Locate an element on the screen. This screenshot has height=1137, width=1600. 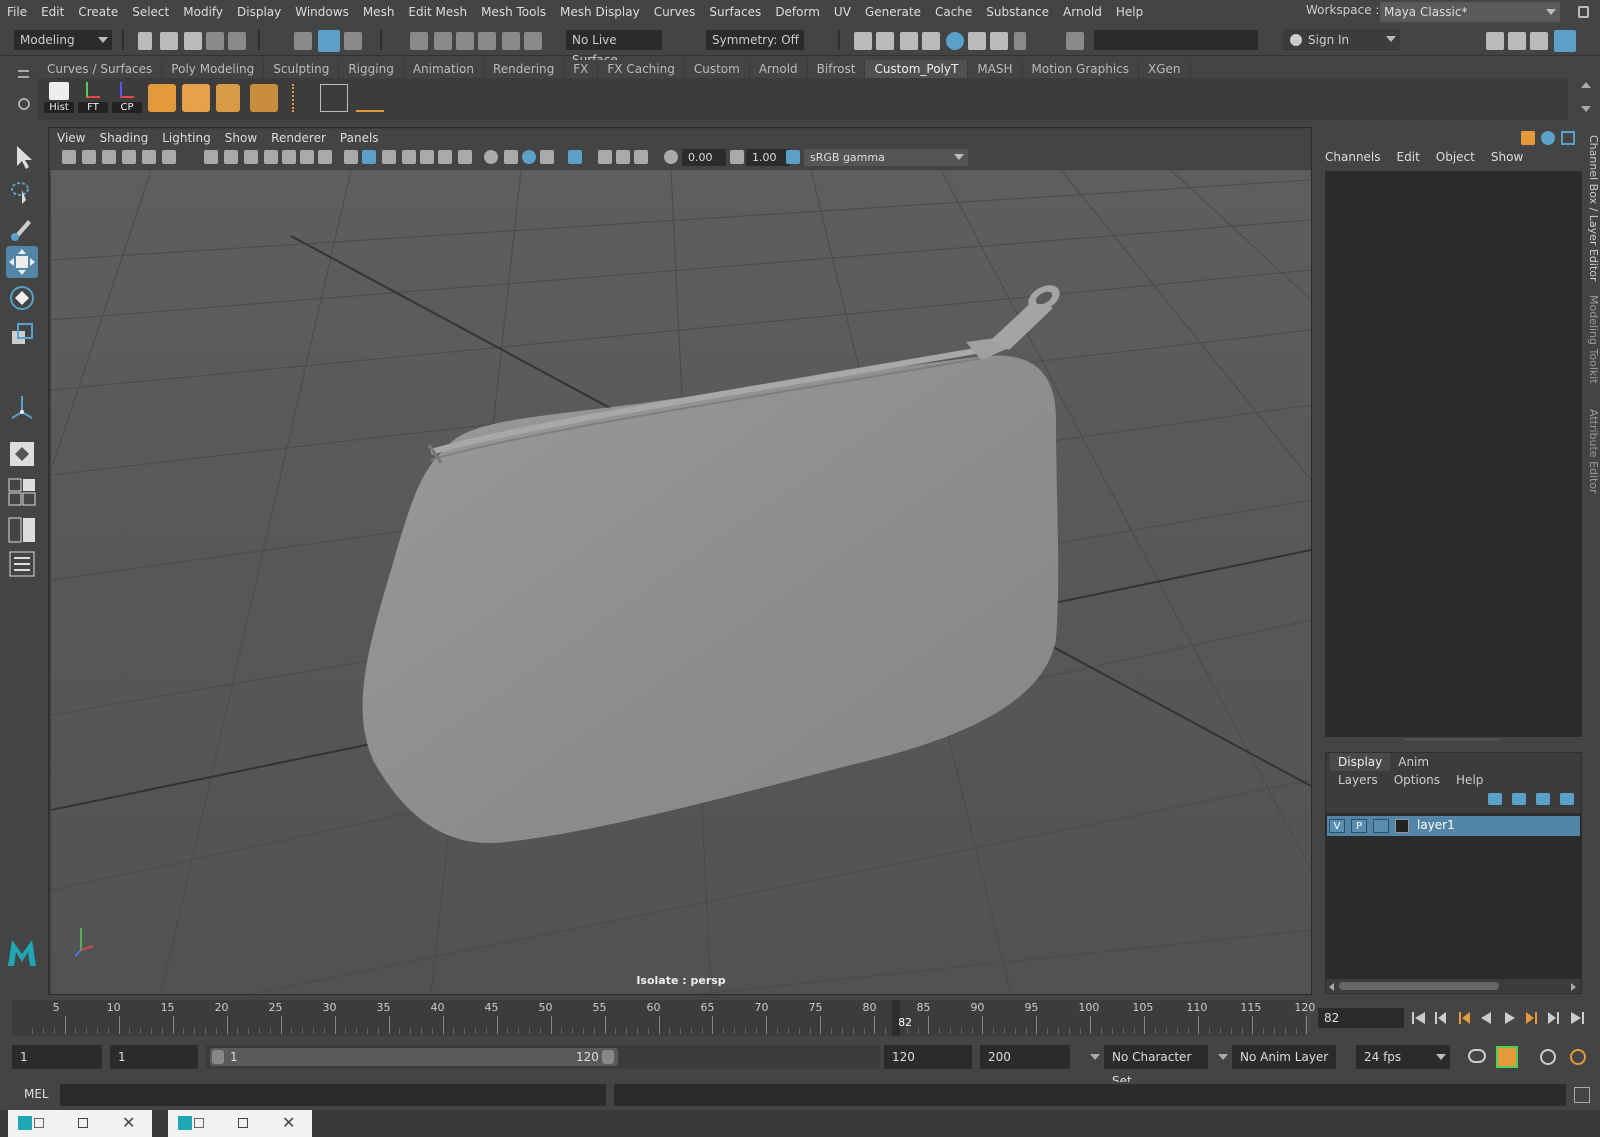
exposure-icon is located at coordinates (671, 157).